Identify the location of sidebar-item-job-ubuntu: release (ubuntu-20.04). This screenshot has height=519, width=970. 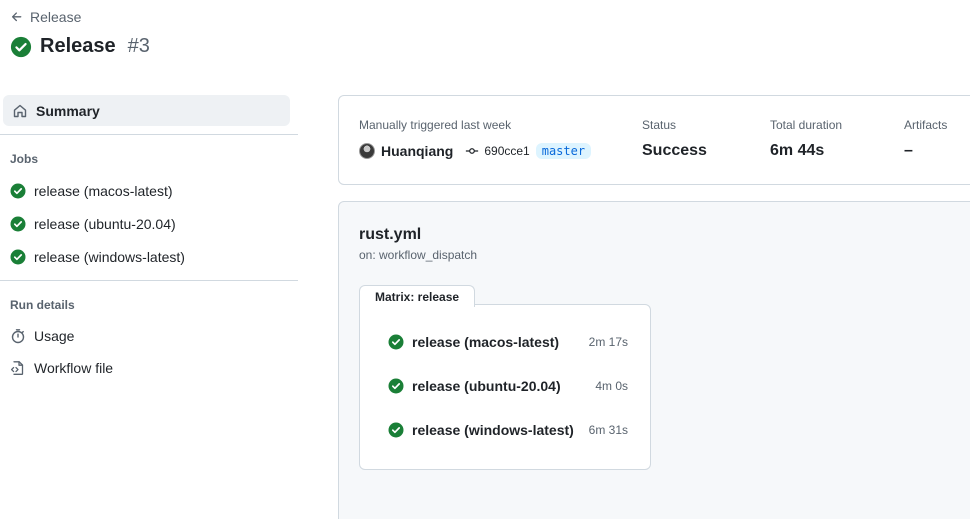
(149, 223).